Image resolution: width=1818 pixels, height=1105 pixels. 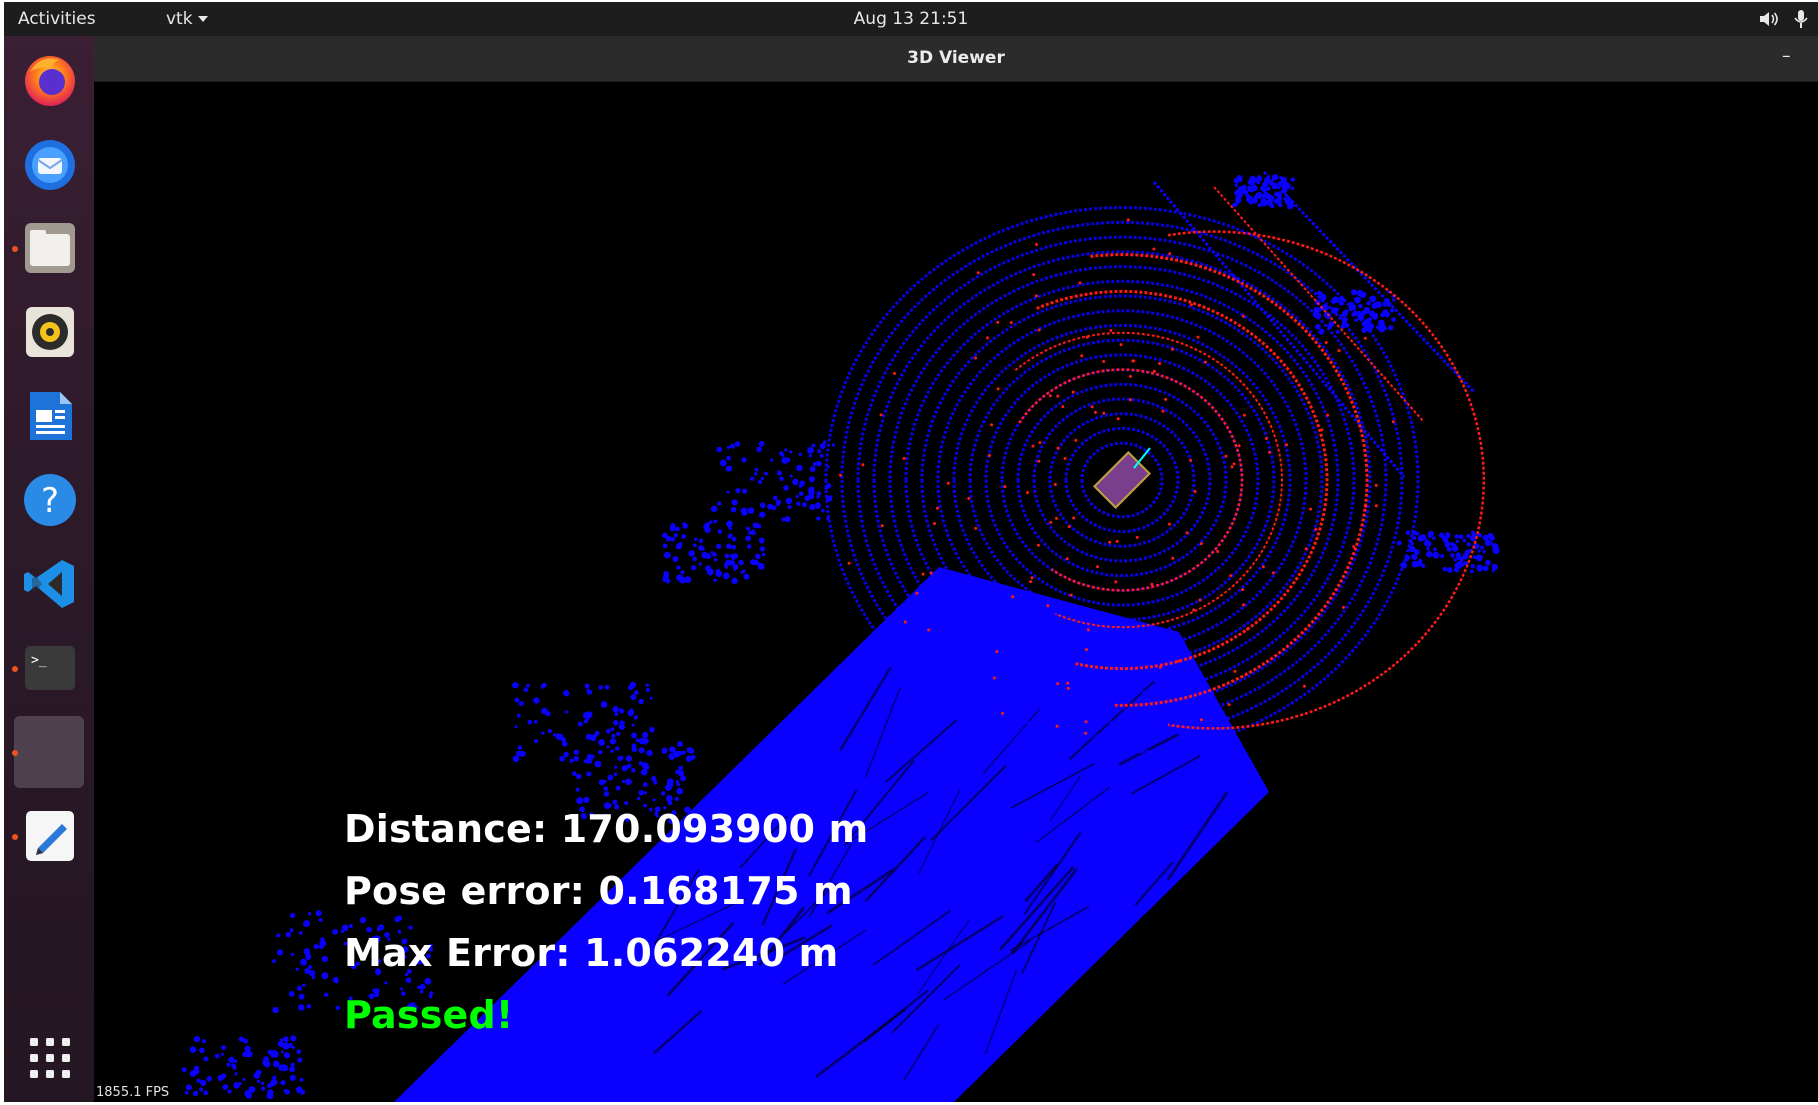 What do you see at coordinates (133, 1092) in the screenshot?
I see `fps-counter: 1855.1 FPS` at bounding box center [133, 1092].